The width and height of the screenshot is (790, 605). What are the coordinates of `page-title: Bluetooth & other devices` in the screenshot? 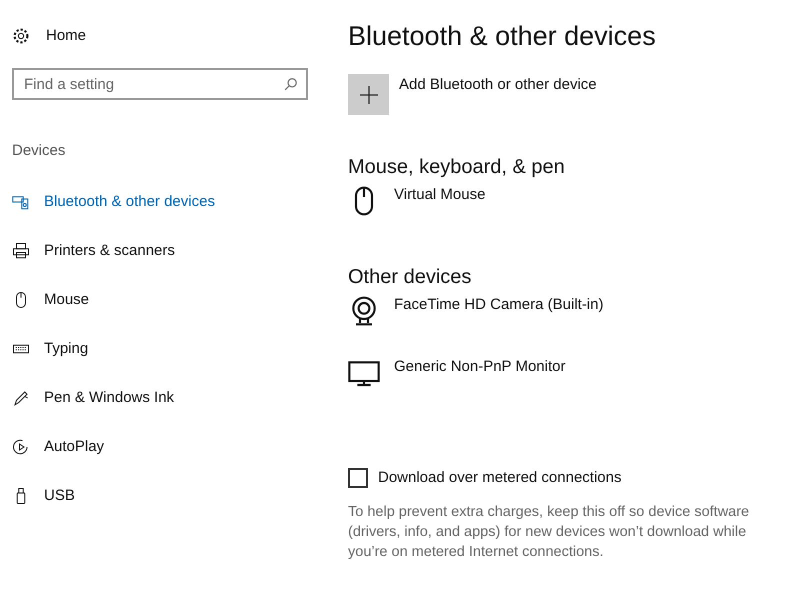 It's located at (502, 36).